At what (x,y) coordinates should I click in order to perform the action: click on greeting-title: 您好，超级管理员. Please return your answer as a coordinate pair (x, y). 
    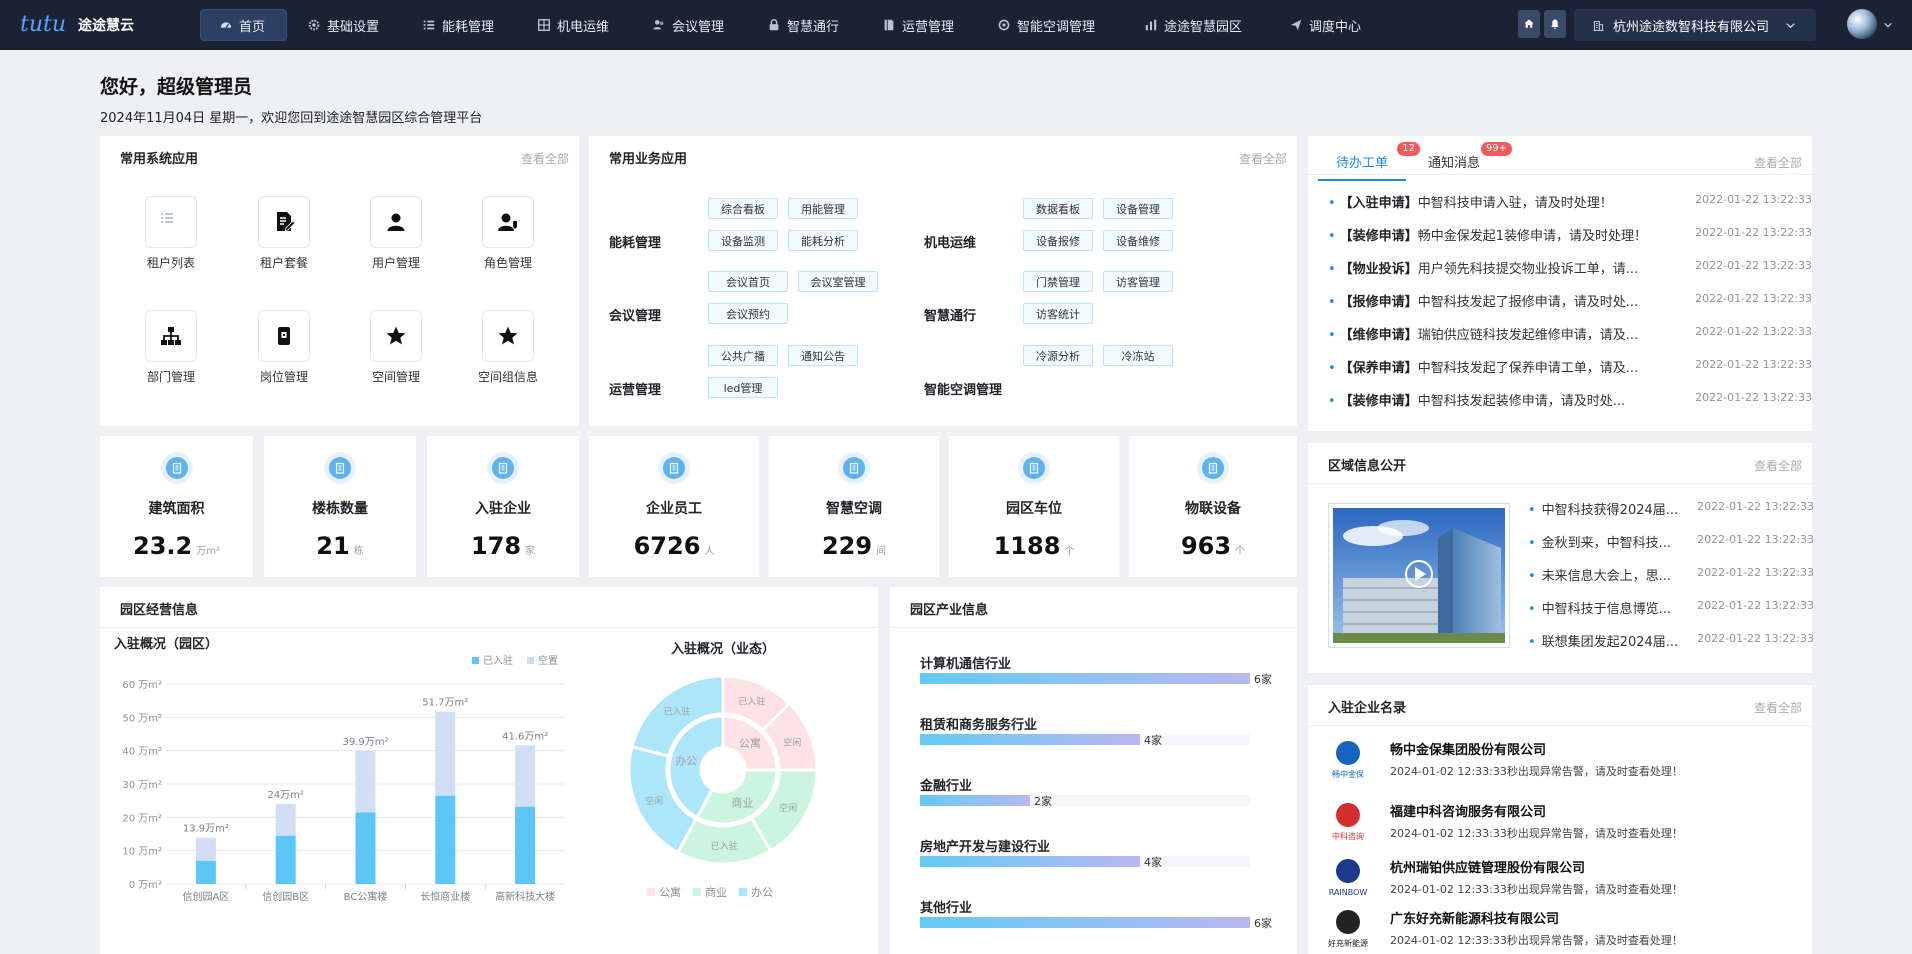
    Looking at the image, I should click on (176, 87).